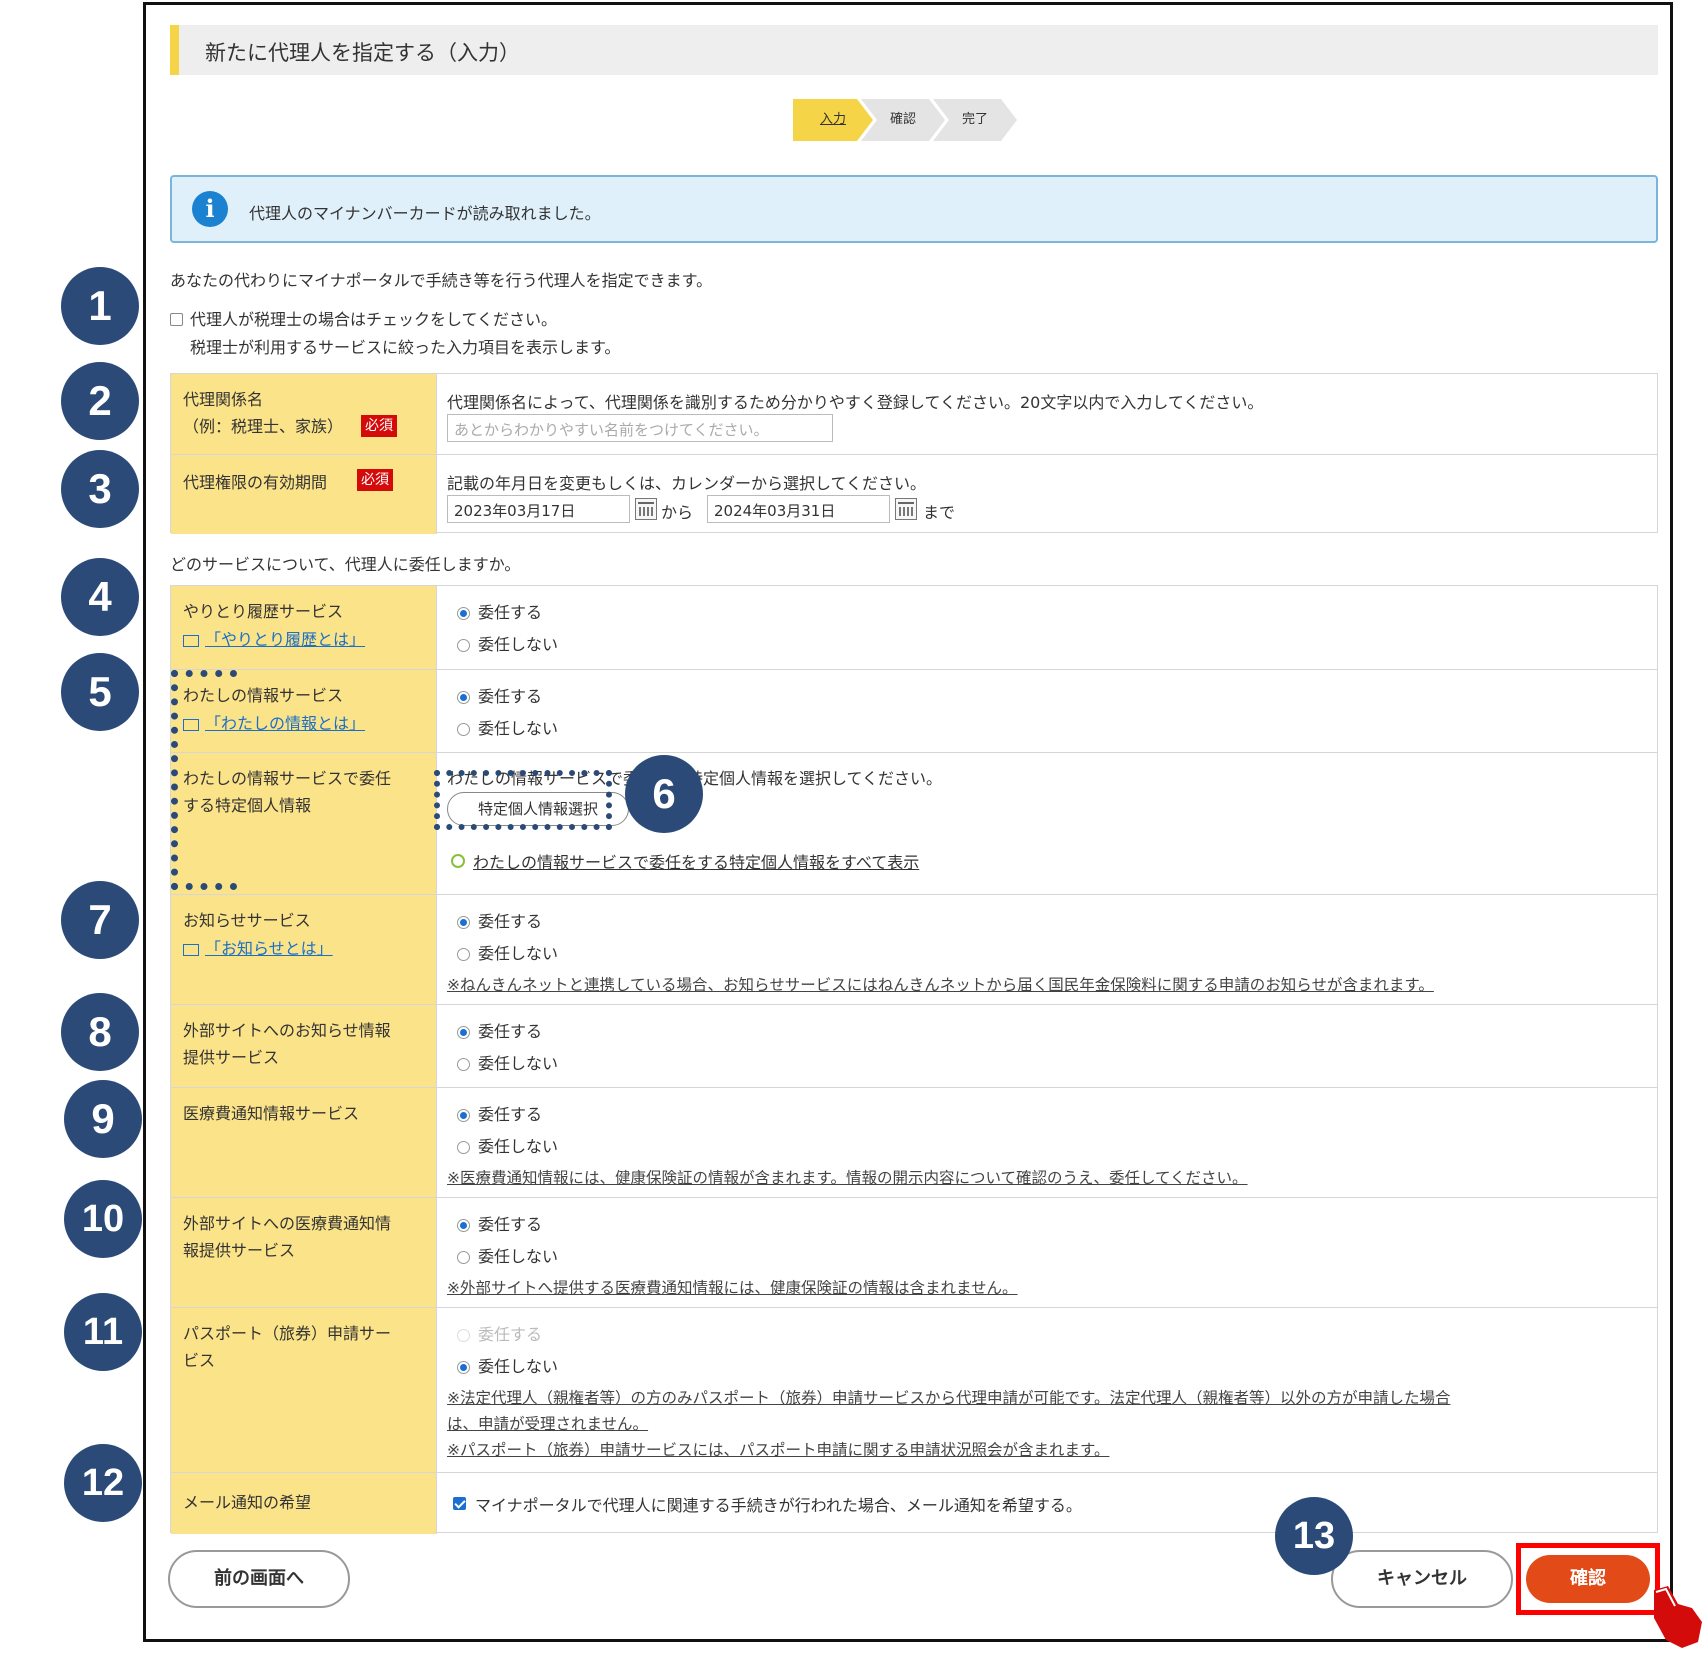  Describe the element at coordinates (459, 1503) in the screenshot. I see `mail-notify-checkbox` at that location.